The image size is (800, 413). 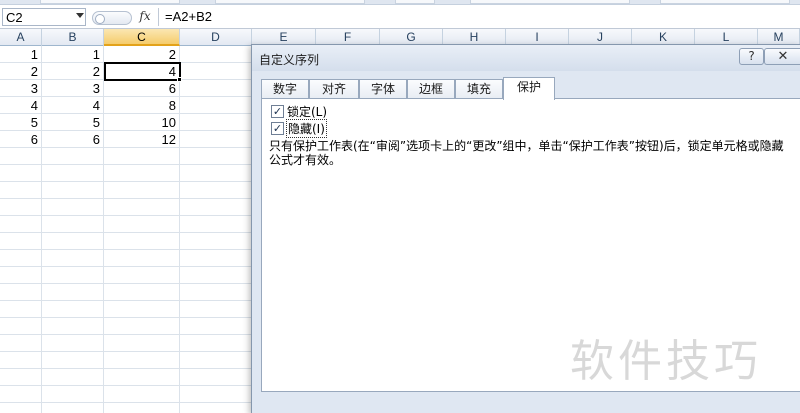 What do you see at coordinates (285, 89) in the screenshot?
I see `tab-number: 数字` at bounding box center [285, 89].